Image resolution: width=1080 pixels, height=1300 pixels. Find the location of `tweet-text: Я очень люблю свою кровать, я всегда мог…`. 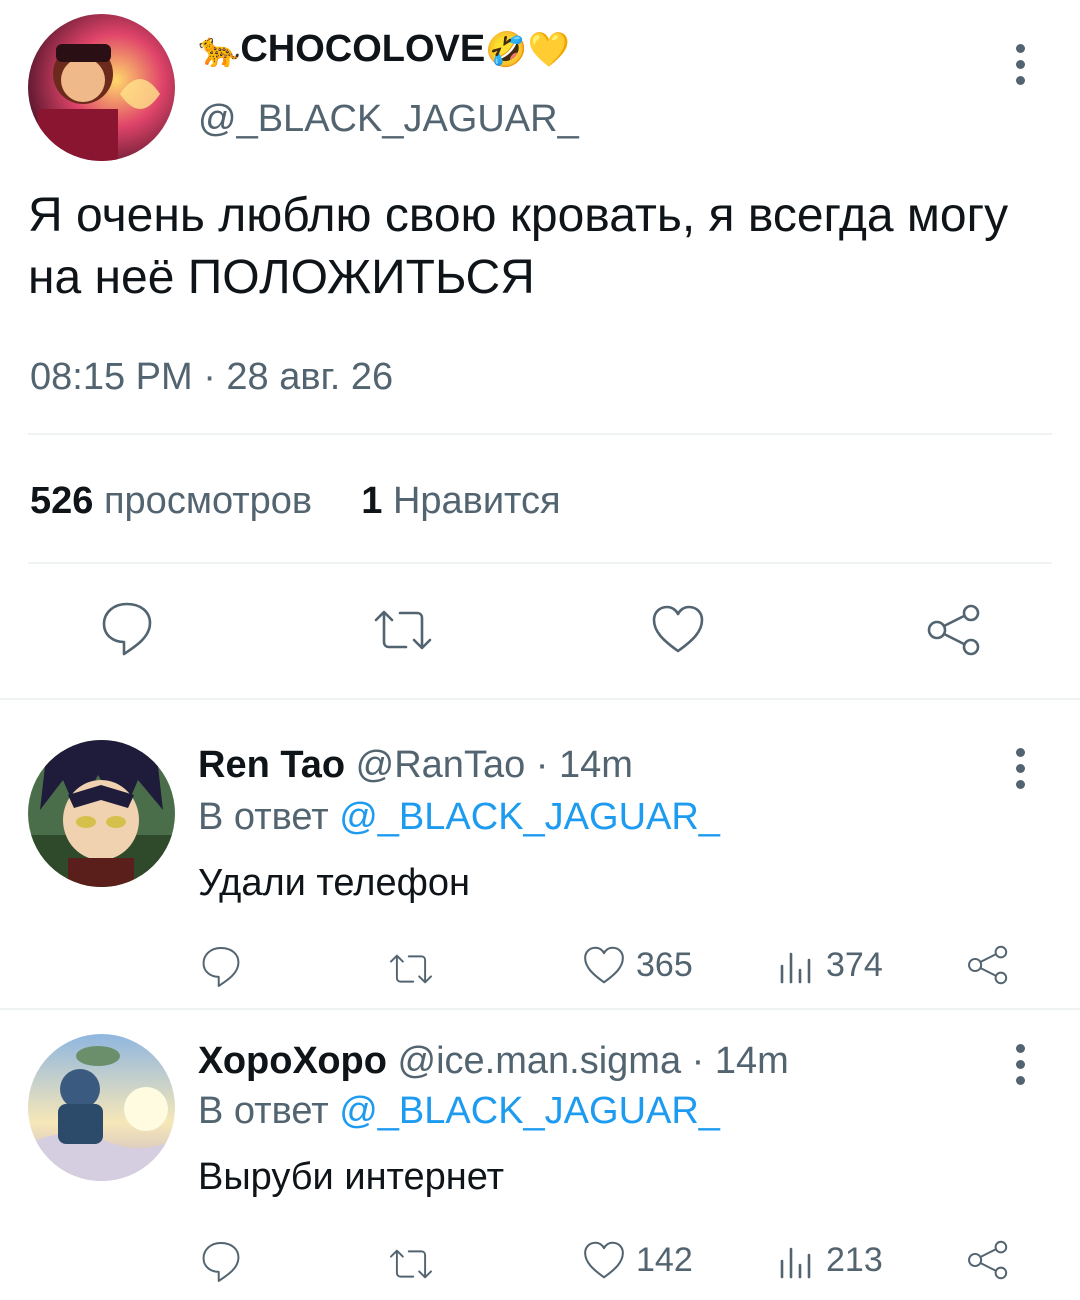

tweet-text: Я очень люблю свою кровать, я всегда мог… is located at coordinates (518, 246).